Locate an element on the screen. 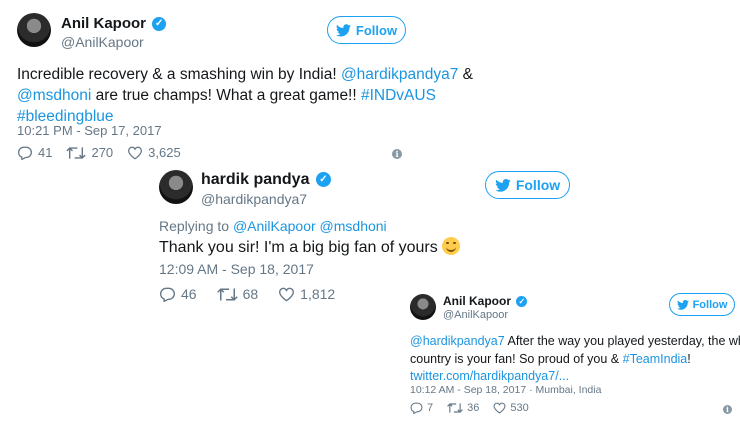  tweet-actions: 7 36 530 is located at coordinates (469, 408).